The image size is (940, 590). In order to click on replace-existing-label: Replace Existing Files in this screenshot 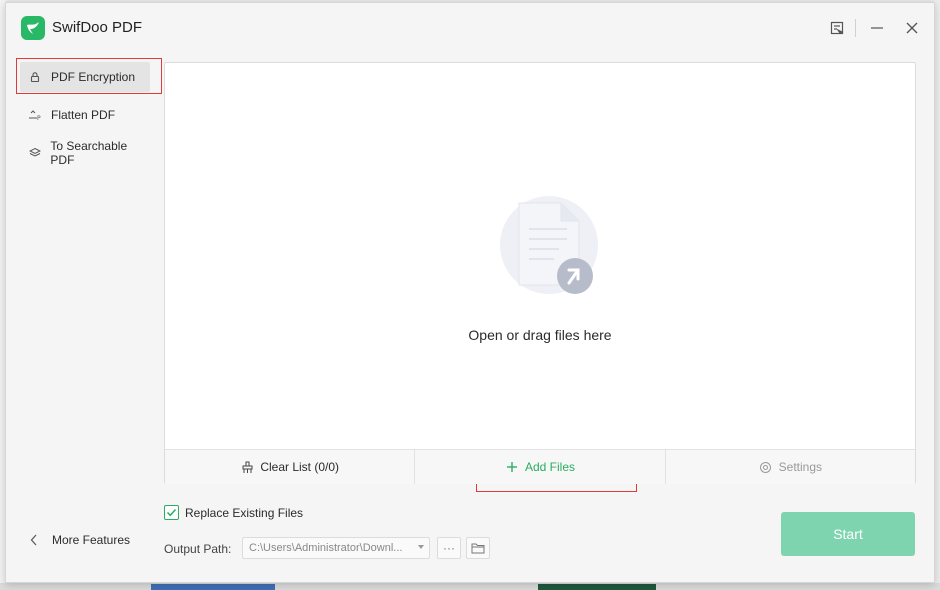, I will do `click(244, 512)`.